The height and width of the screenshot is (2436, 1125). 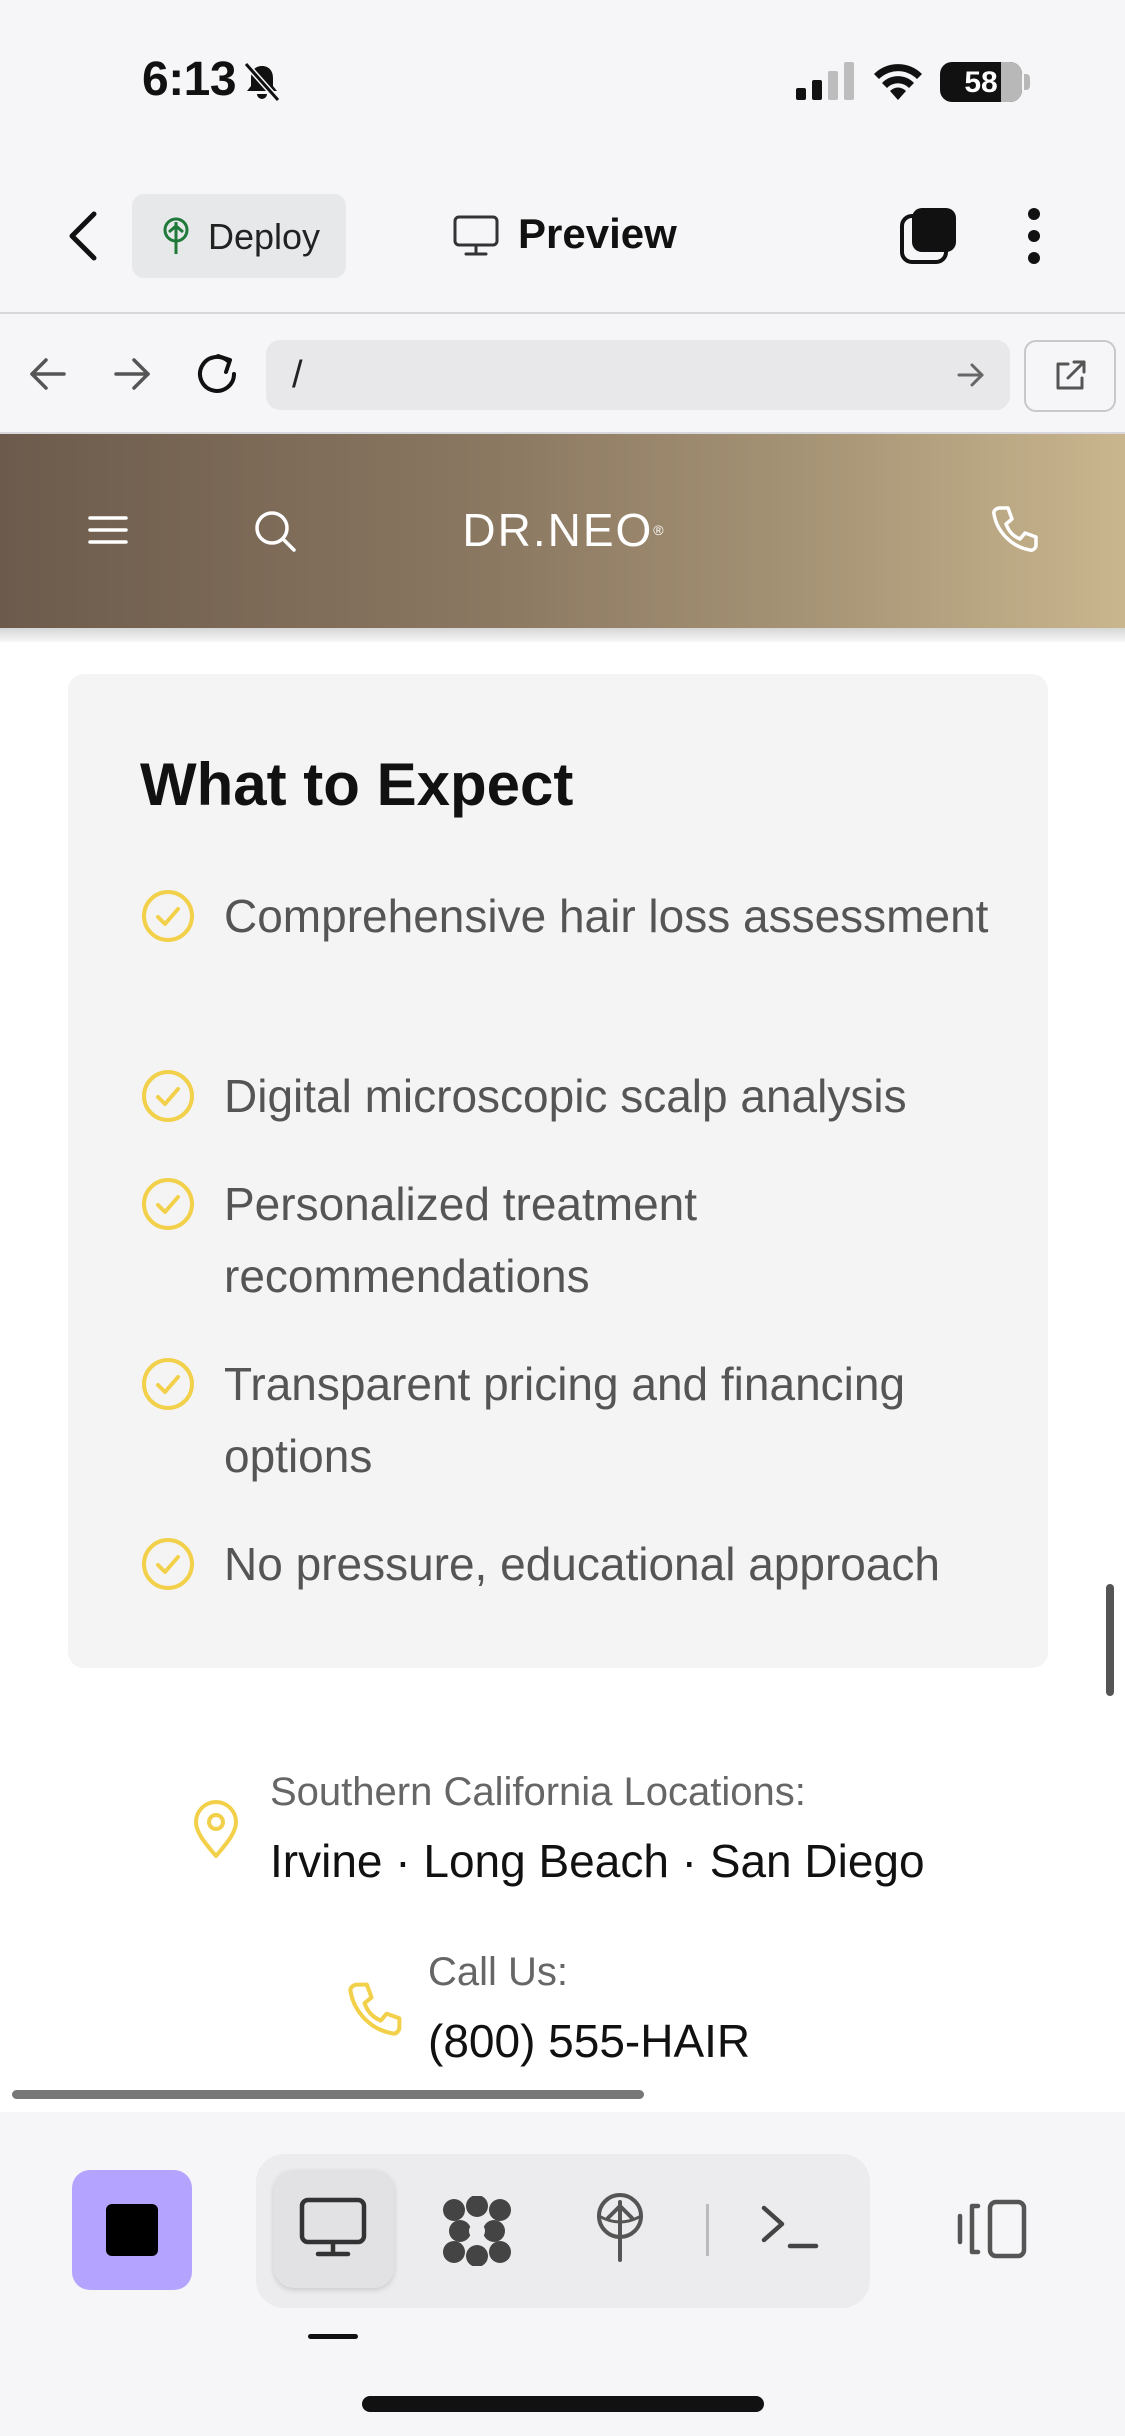 I want to click on battery-nub, so click(x=1027, y=82).